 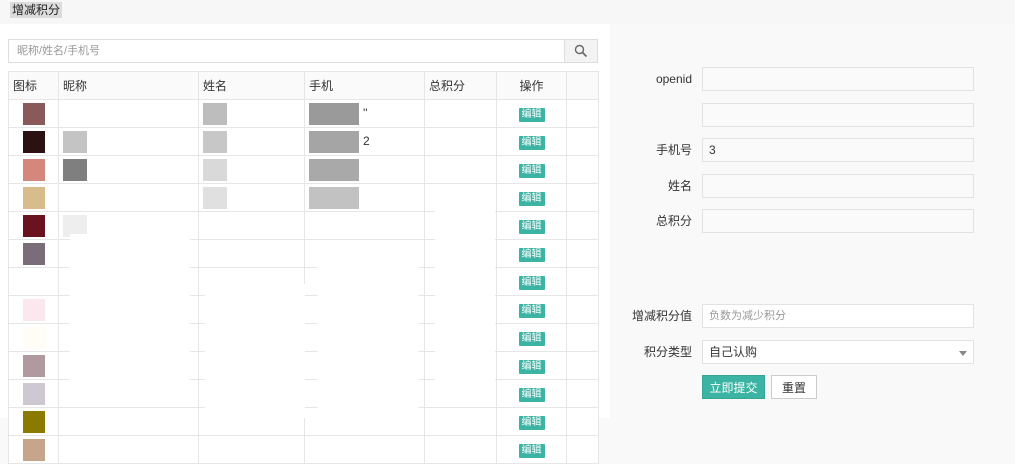 I want to click on breadcrumb: 增减积分, so click(x=36, y=10).